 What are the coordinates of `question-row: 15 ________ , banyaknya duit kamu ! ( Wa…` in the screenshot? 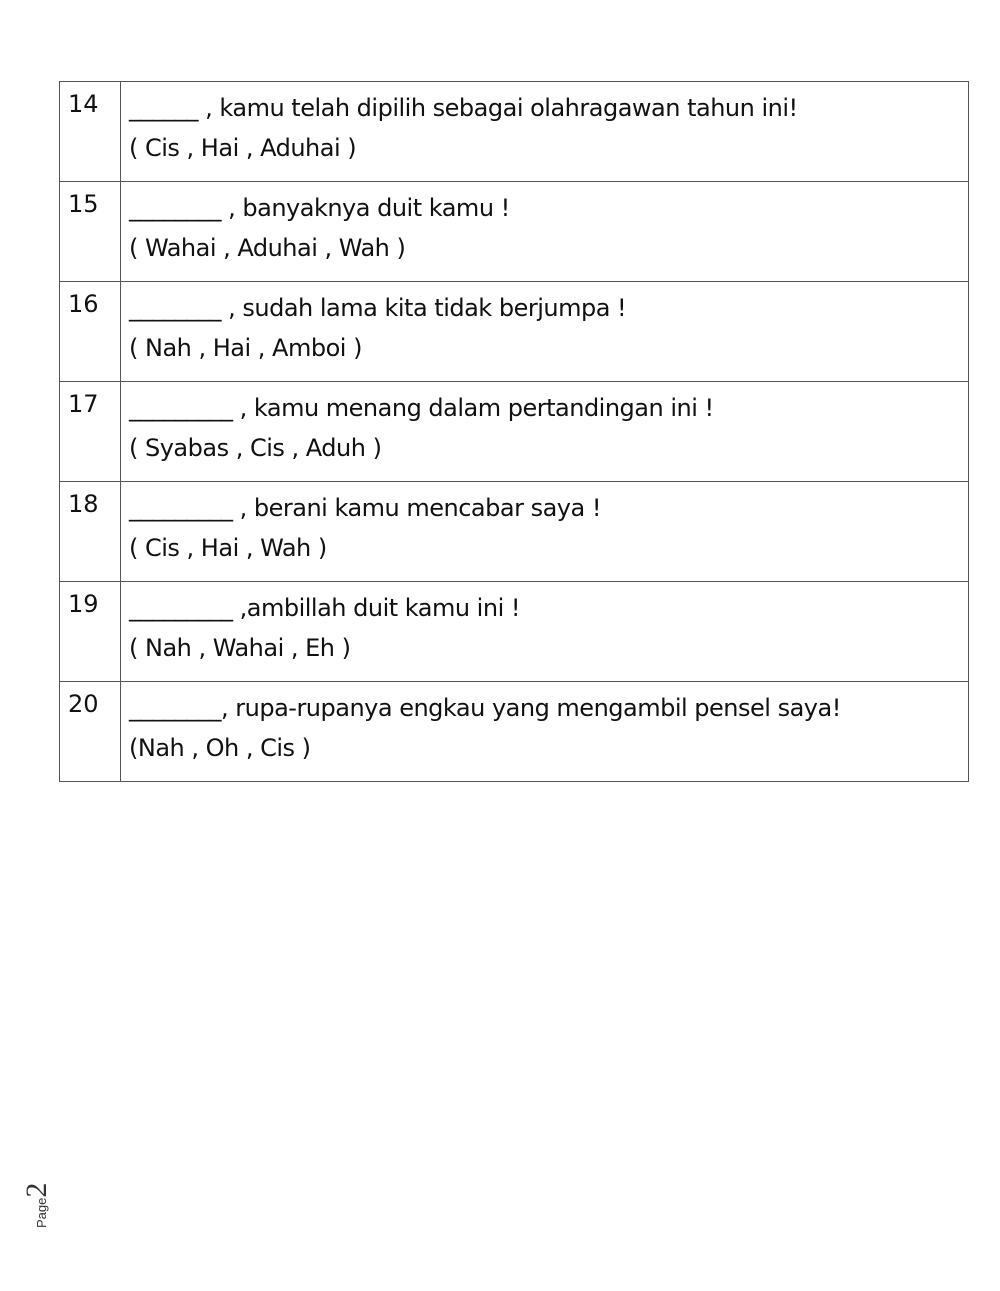 It's located at (514, 231).